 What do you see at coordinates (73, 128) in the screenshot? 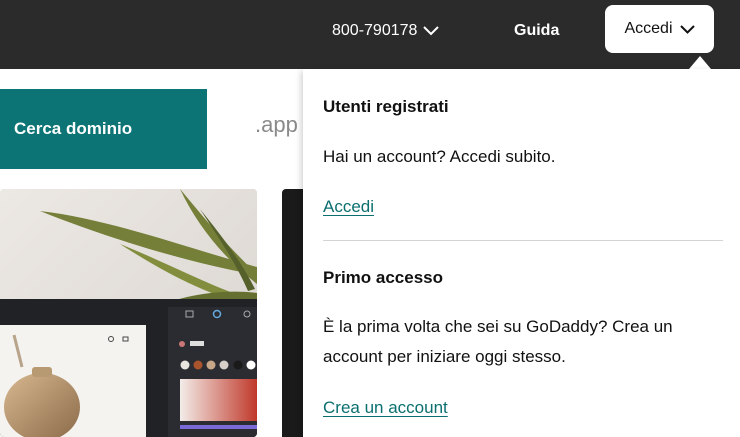
I see `search-domain-label: Cerca dominio` at bounding box center [73, 128].